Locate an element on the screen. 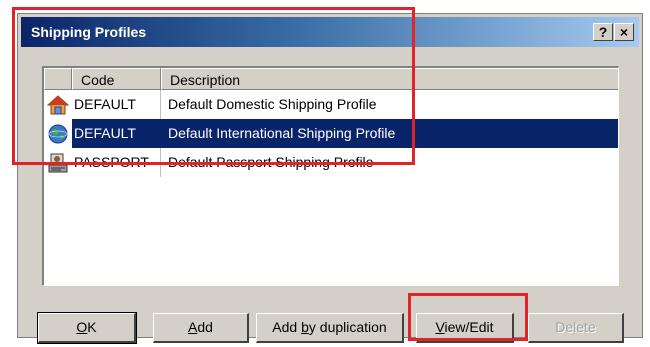  delete-button: Delete is located at coordinates (576, 328).